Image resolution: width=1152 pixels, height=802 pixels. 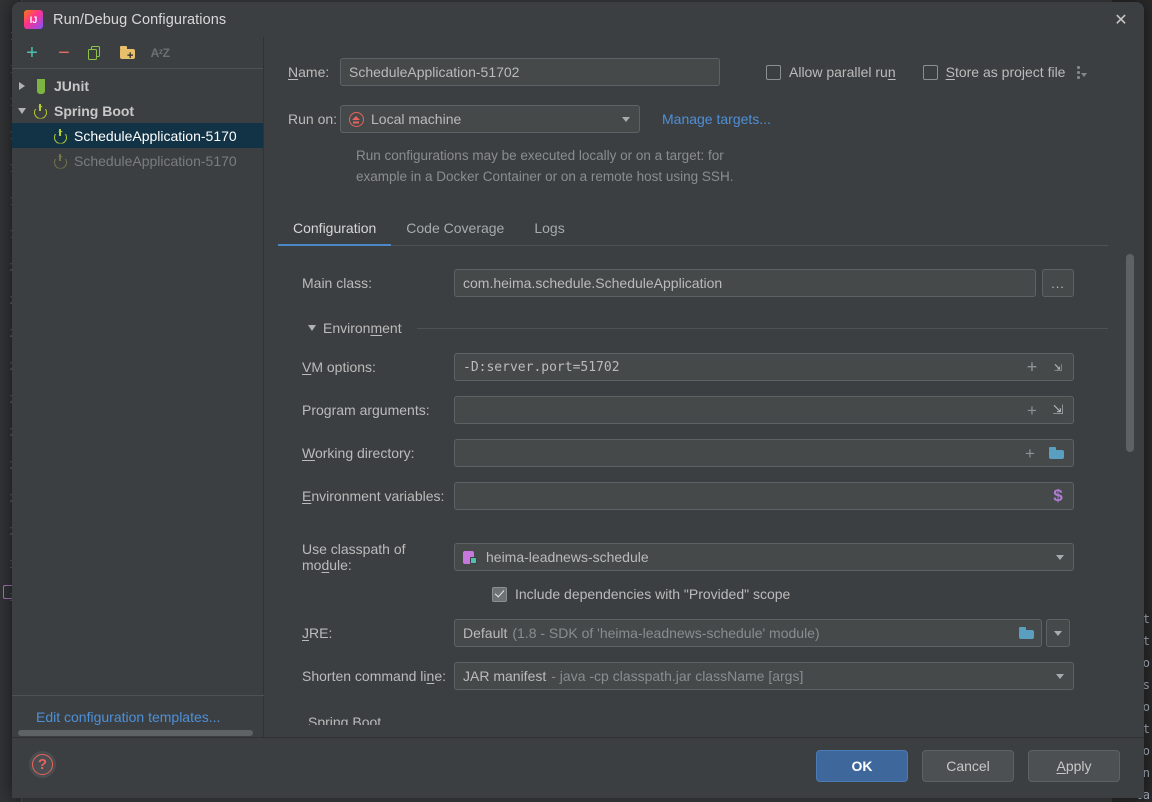 I want to click on section-divider, so click(x=762, y=328).